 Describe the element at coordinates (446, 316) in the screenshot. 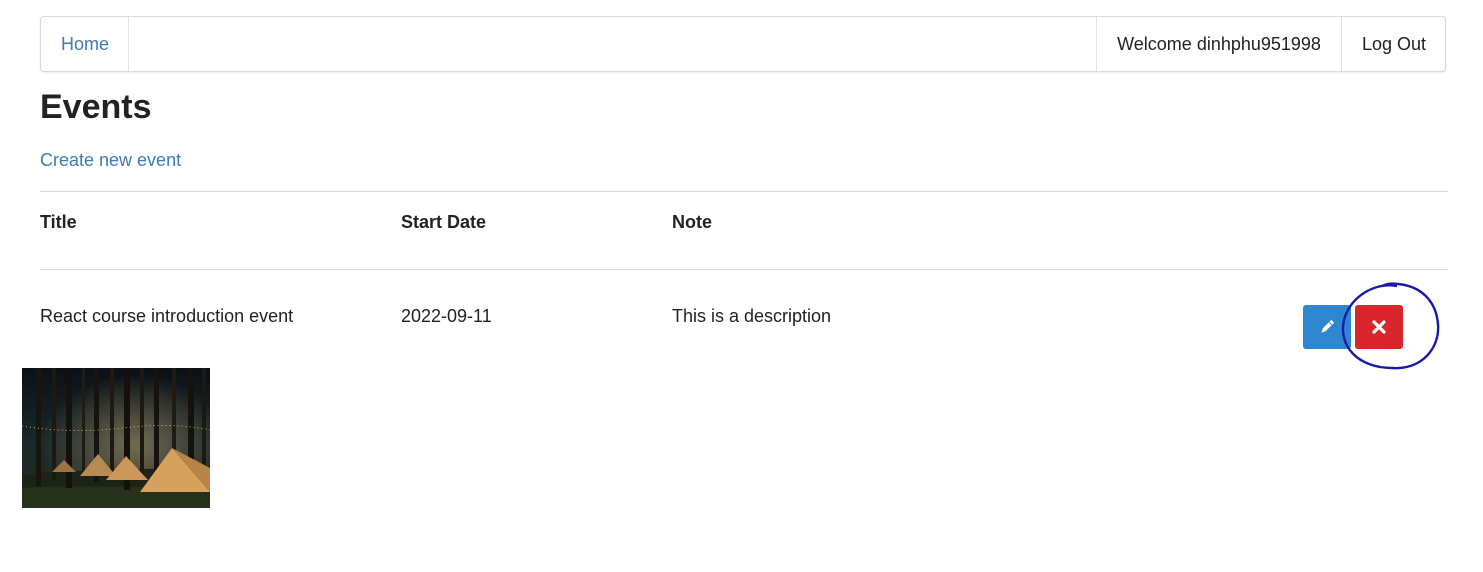

I see `cell-start-date: 2022-09-11` at that location.